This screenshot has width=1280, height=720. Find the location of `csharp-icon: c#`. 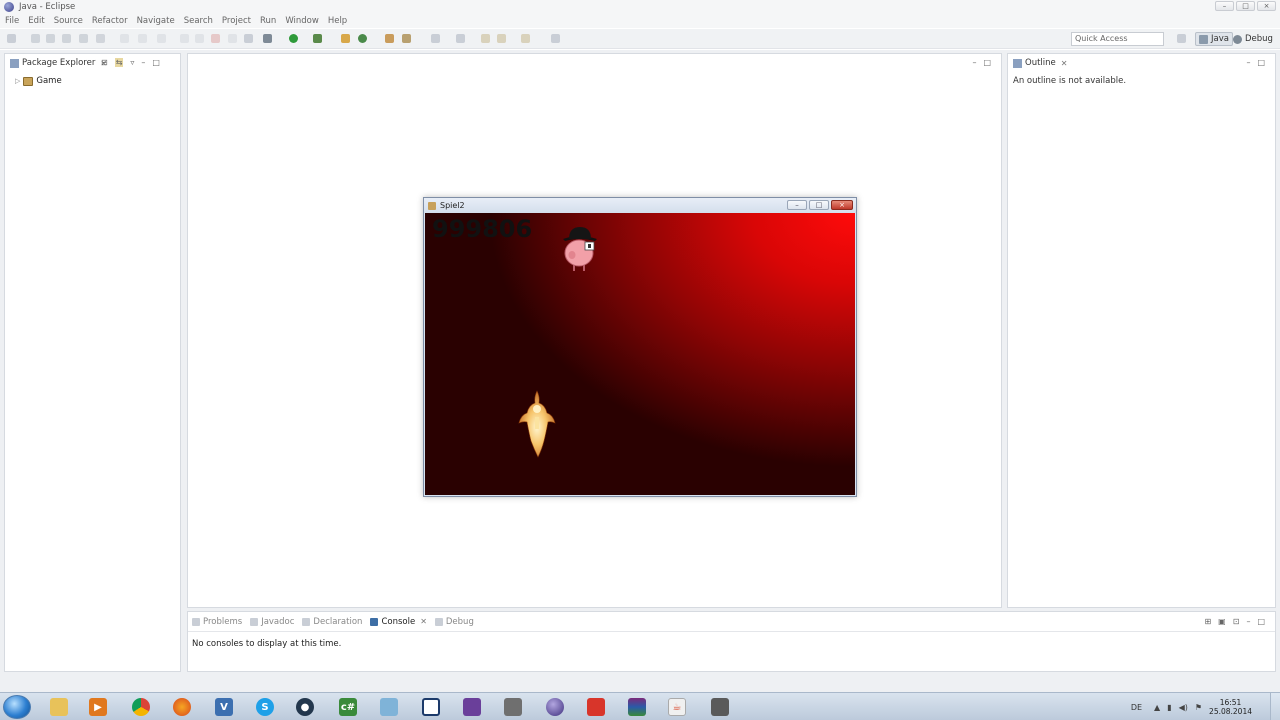

csharp-icon: c# is located at coordinates (348, 707).